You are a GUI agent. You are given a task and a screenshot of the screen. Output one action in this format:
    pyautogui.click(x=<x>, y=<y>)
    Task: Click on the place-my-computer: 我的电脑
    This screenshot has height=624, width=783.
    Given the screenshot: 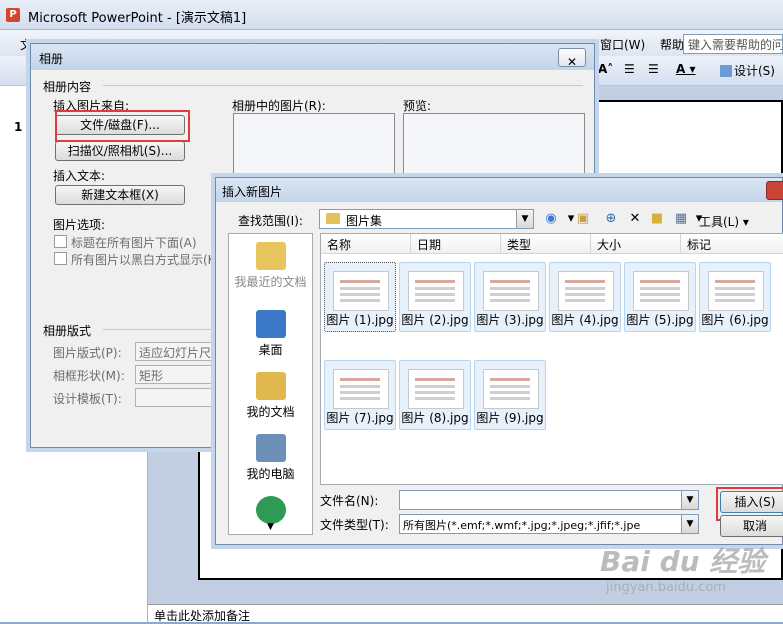 What is the action you would take?
    pyautogui.click(x=270, y=458)
    